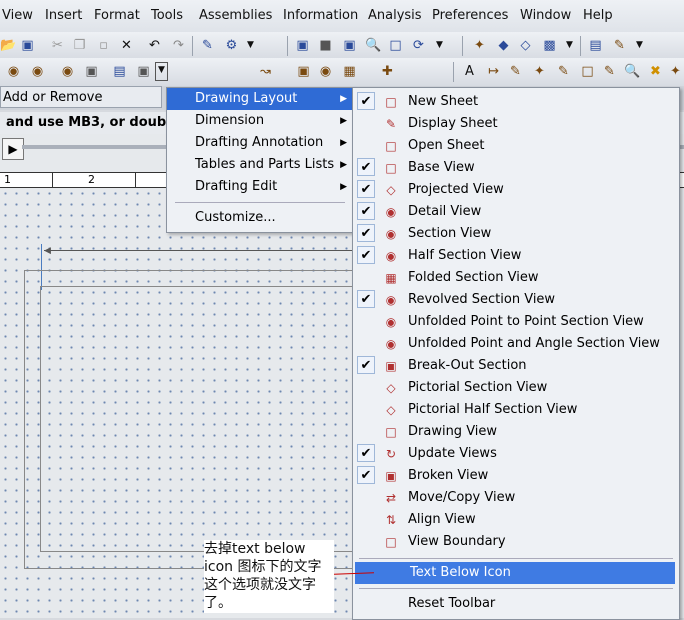 The image size is (684, 620). What do you see at coordinates (563, 71) in the screenshot?
I see `edit-annotation-icon: ✎` at bounding box center [563, 71].